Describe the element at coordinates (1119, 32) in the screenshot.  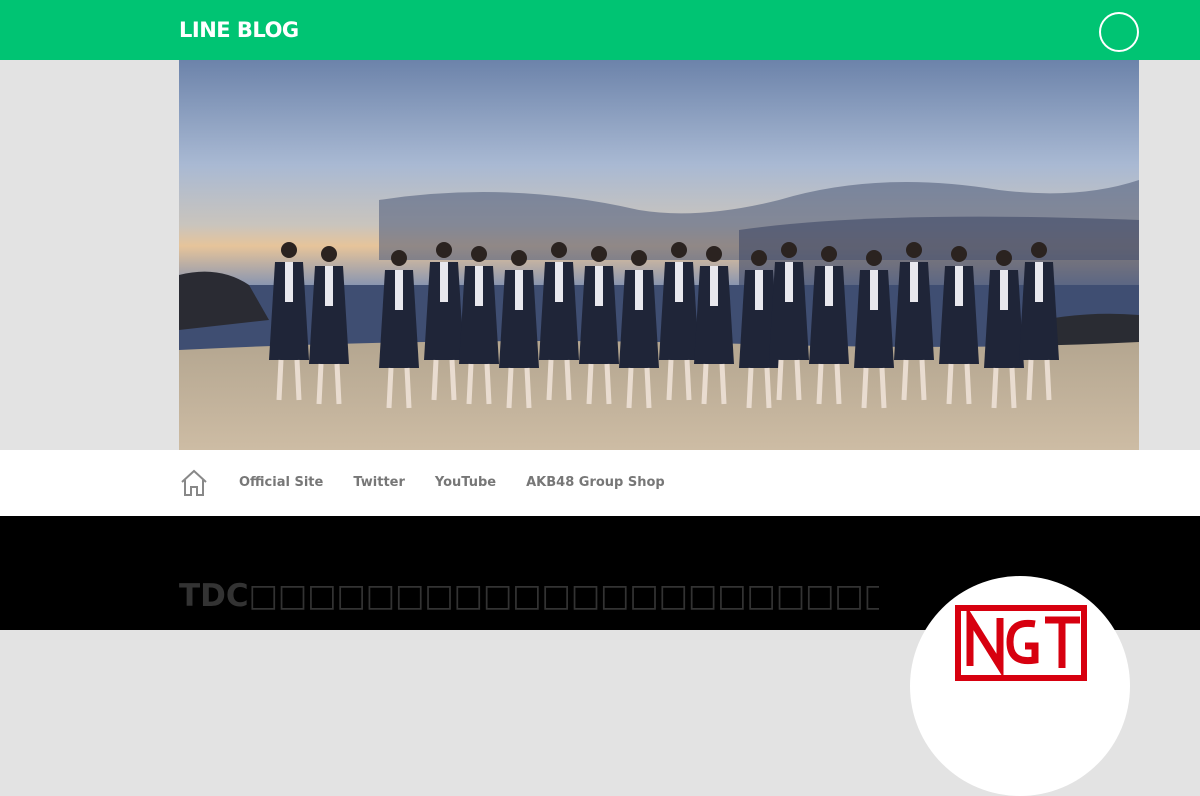
I see `user-menu-button` at that location.